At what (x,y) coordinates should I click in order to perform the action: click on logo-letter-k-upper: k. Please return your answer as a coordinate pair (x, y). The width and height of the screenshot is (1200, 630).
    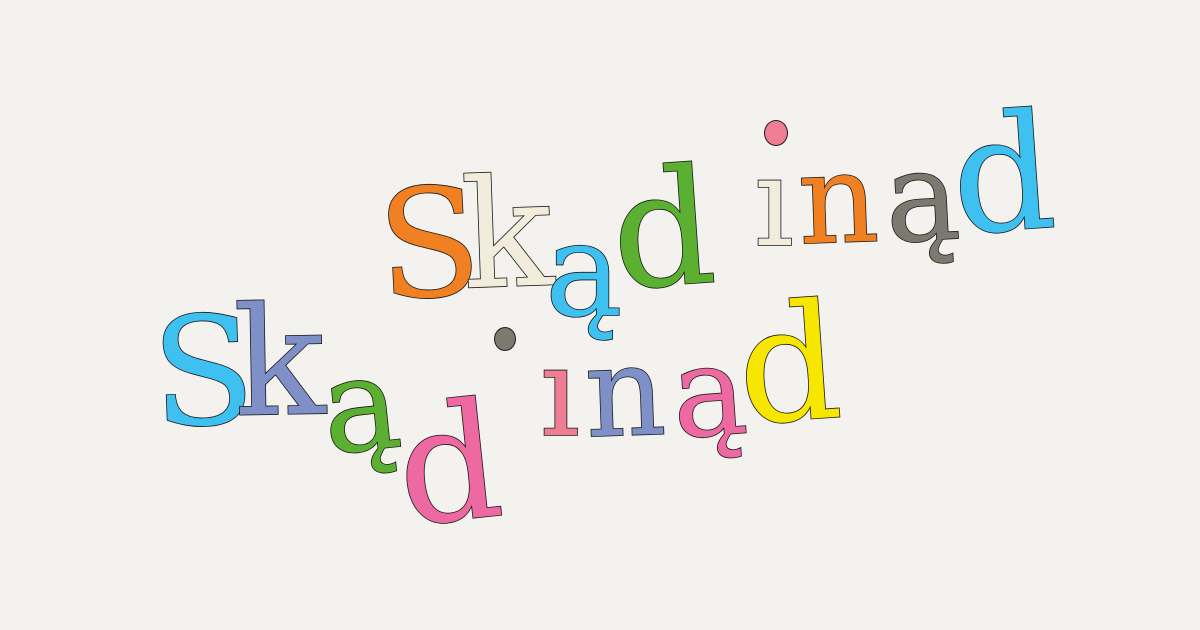
    Looking at the image, I should click on (507, 235).